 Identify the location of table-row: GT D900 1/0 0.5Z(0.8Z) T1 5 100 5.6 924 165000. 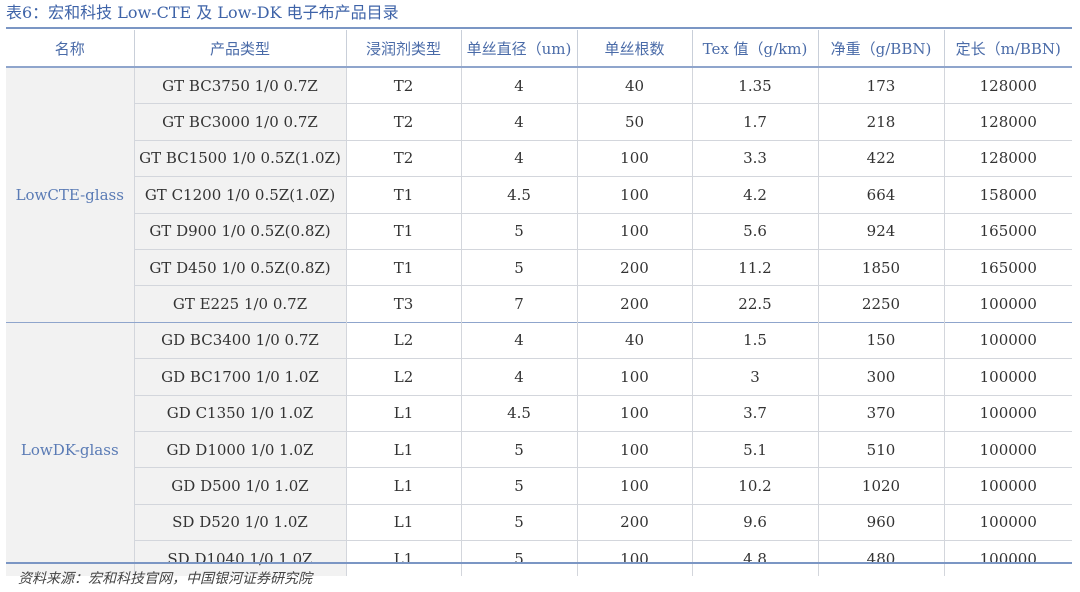
(539, 231).